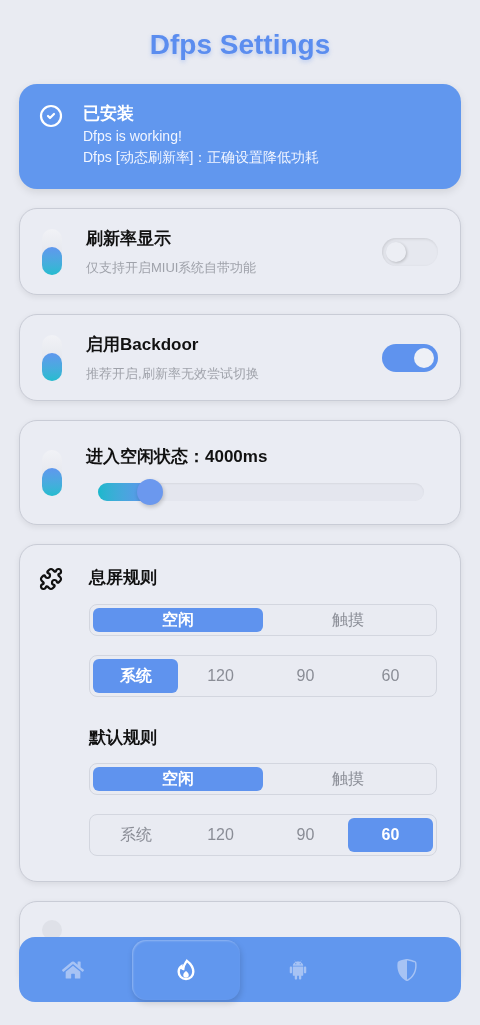 Image resolution: width=480 pixels, height=1025 pixels. Describe the element at coordinates (129, 239) in the screenshot. I see `setting-title: 刷新率显示` at that location.